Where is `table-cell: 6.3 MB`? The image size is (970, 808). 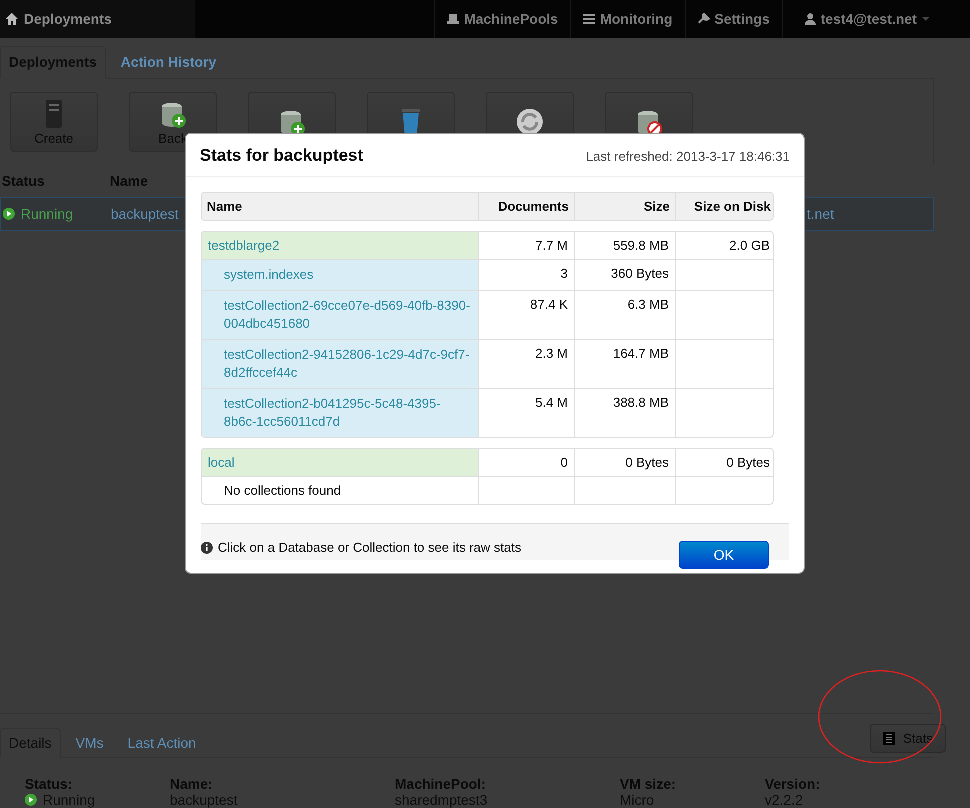
table-cell: 6.3 MB is located at coordinates (624, 314).